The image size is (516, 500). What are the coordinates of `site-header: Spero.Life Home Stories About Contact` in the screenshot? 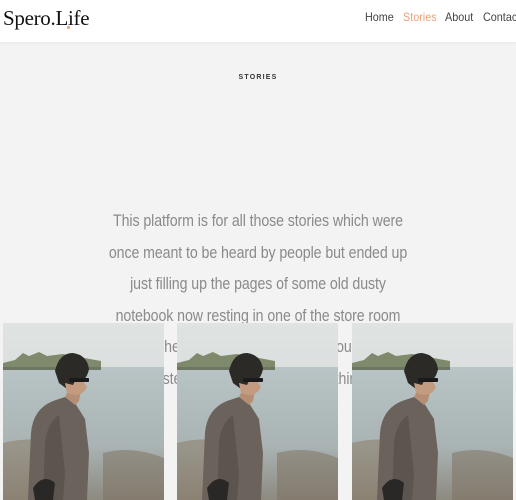 It's located at (258, 21).